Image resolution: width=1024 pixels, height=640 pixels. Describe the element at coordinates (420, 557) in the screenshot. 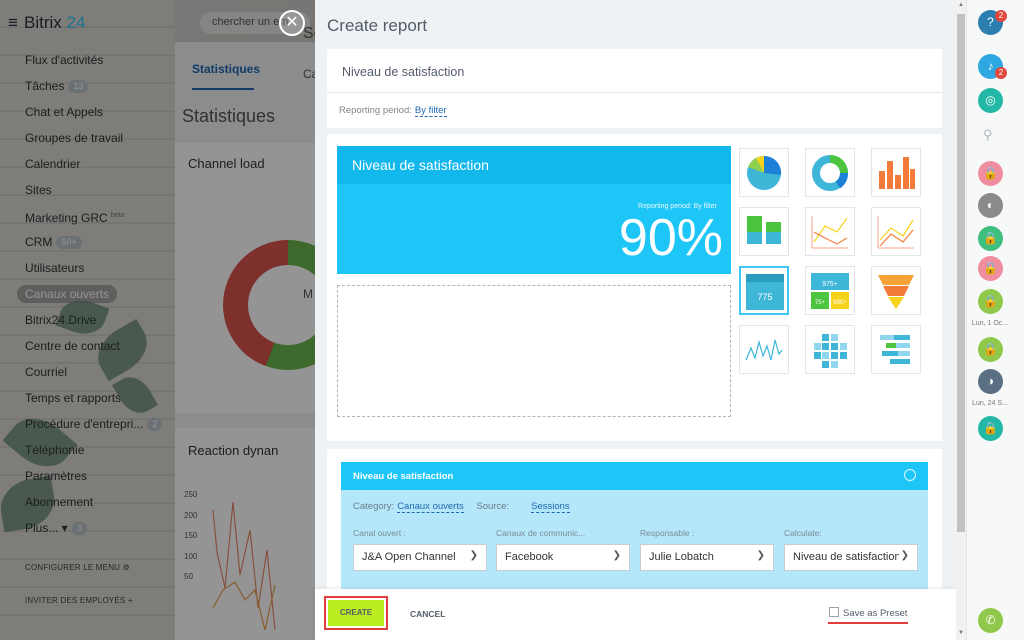

I see `open-channel-select: J&A Open Channel ❯` at that location.